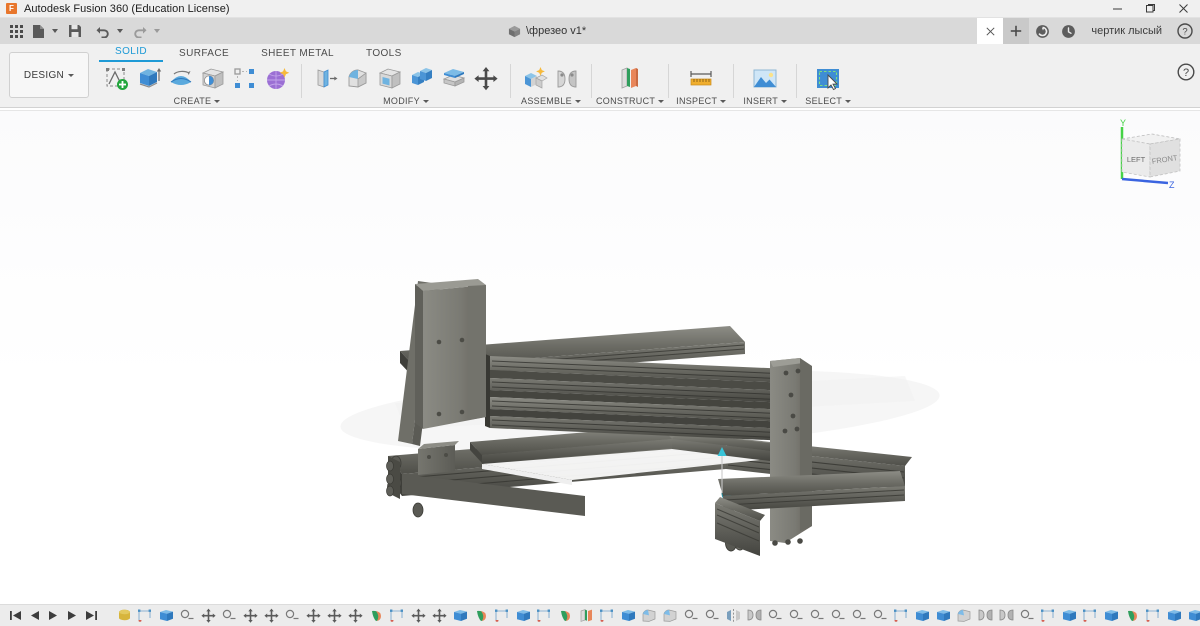  I want to click on ribbon-group-inspect-label: INSPECT, so click(701, 101).